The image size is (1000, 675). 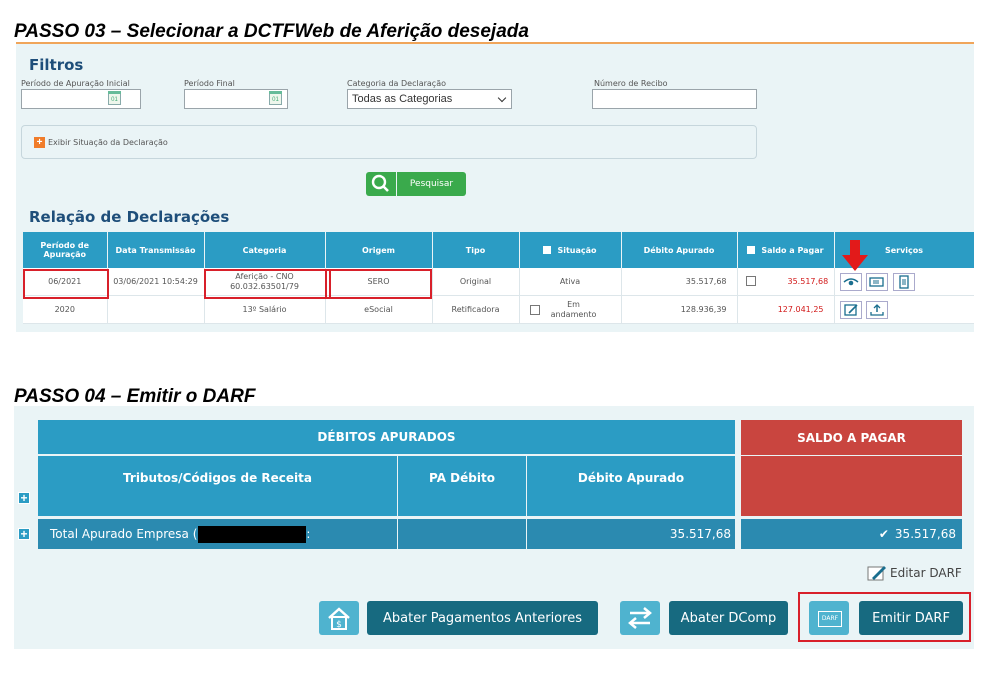 What do you see at coordinates (877, 281) in the screenshot?
I see `receipt-icon` at bounding box center [877, 281].